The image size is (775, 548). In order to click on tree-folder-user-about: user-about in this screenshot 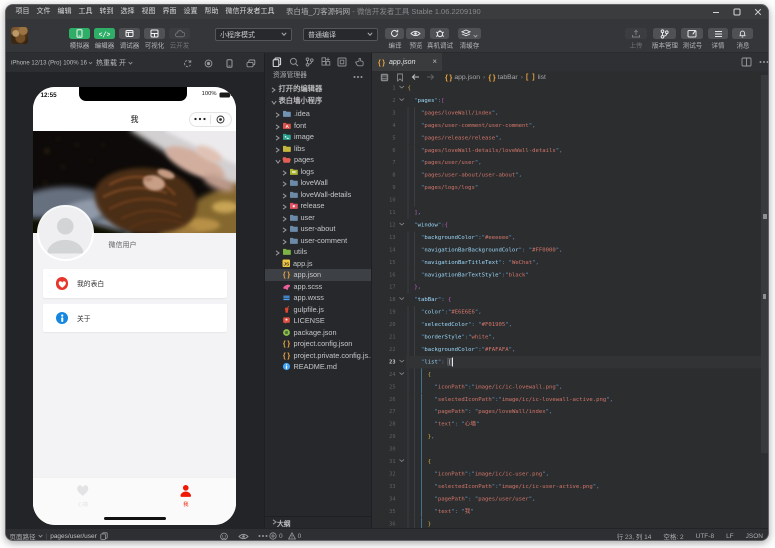, I will do `click(318, 229)`.